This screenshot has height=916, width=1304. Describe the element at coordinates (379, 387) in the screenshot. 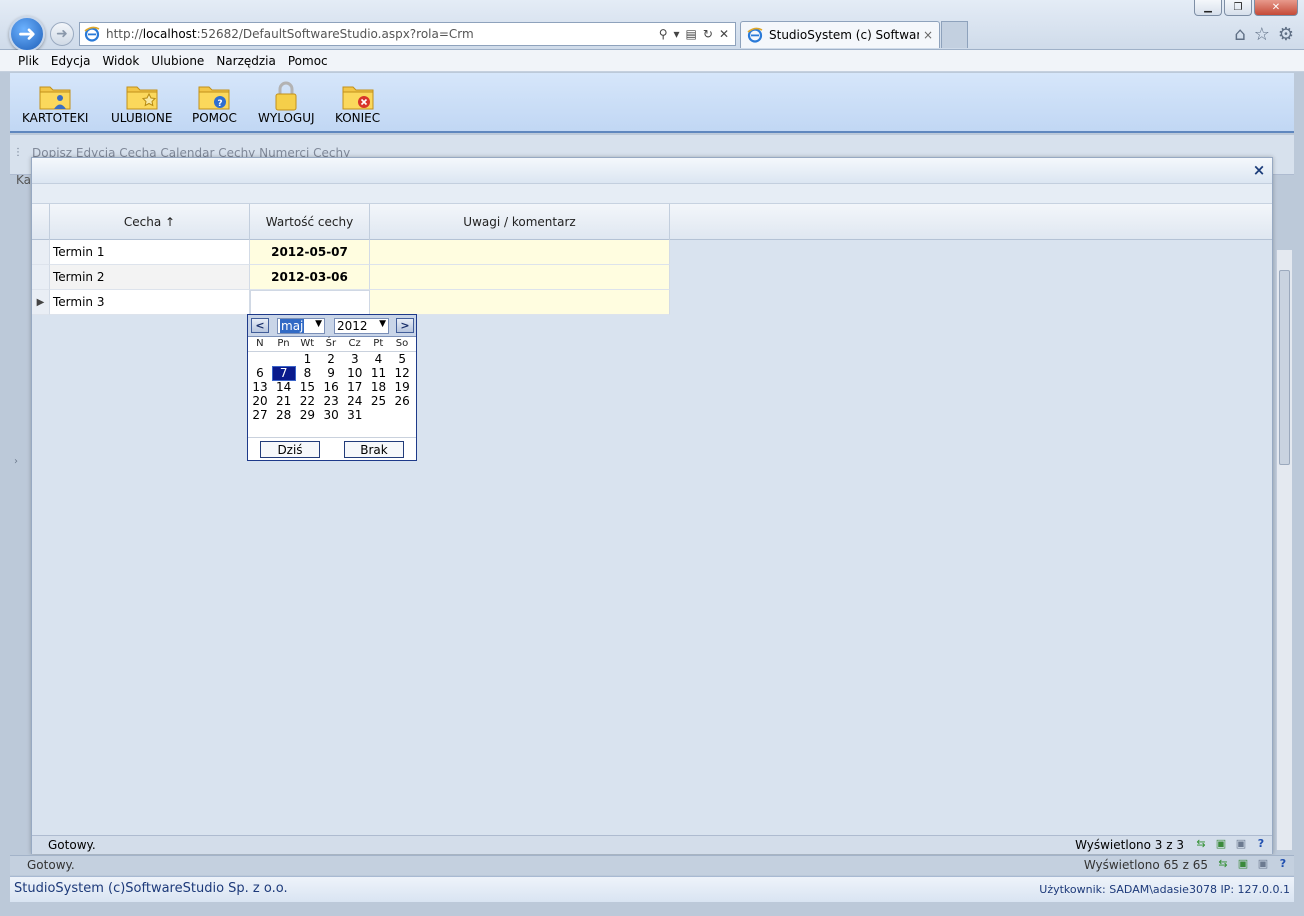

I see `calendar-day: 18` at that location.